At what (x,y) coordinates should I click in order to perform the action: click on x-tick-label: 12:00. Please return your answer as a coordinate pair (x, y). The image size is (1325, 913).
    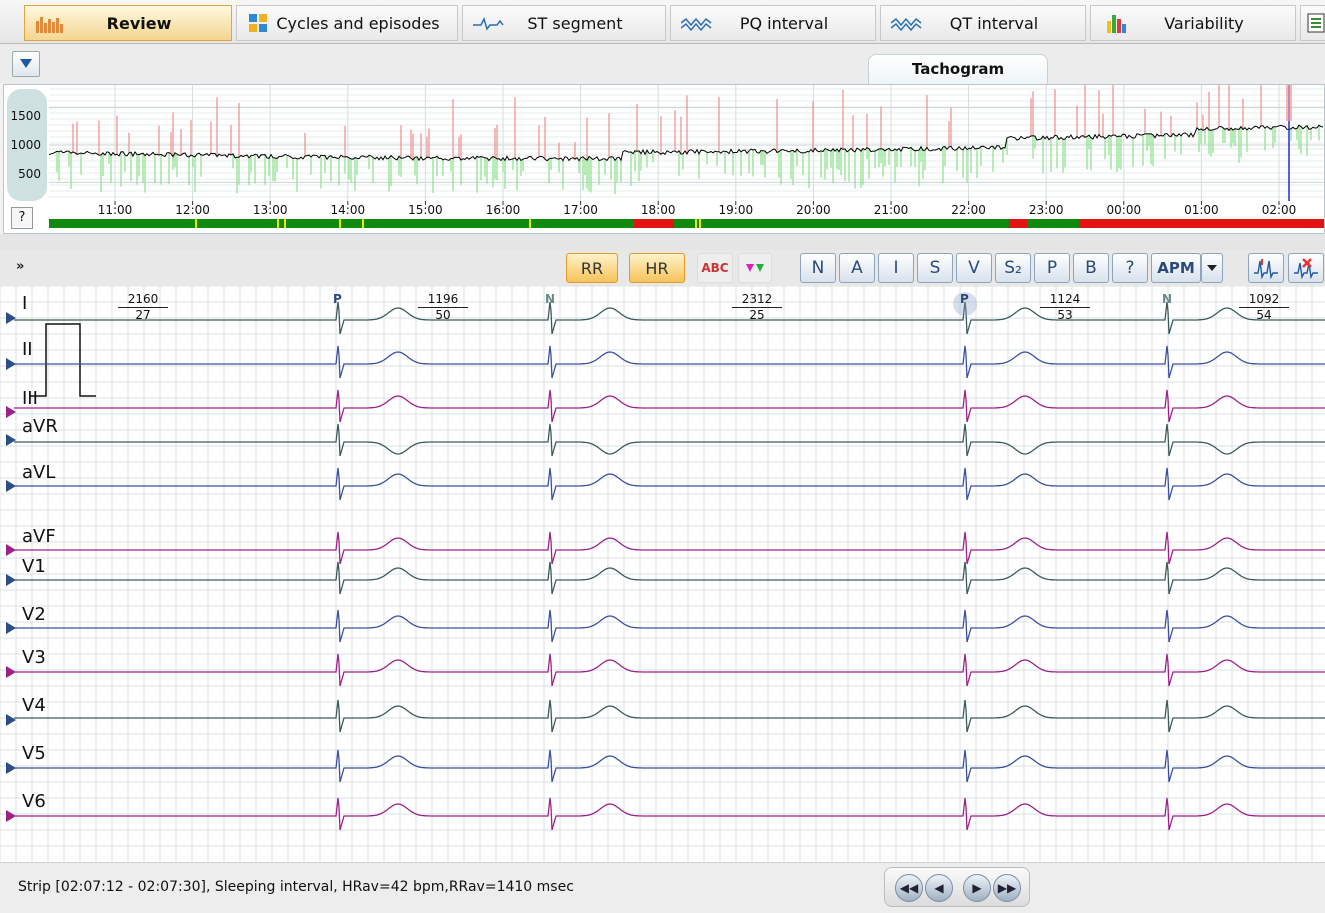
    Looking at the image, I should click on (192, 210).